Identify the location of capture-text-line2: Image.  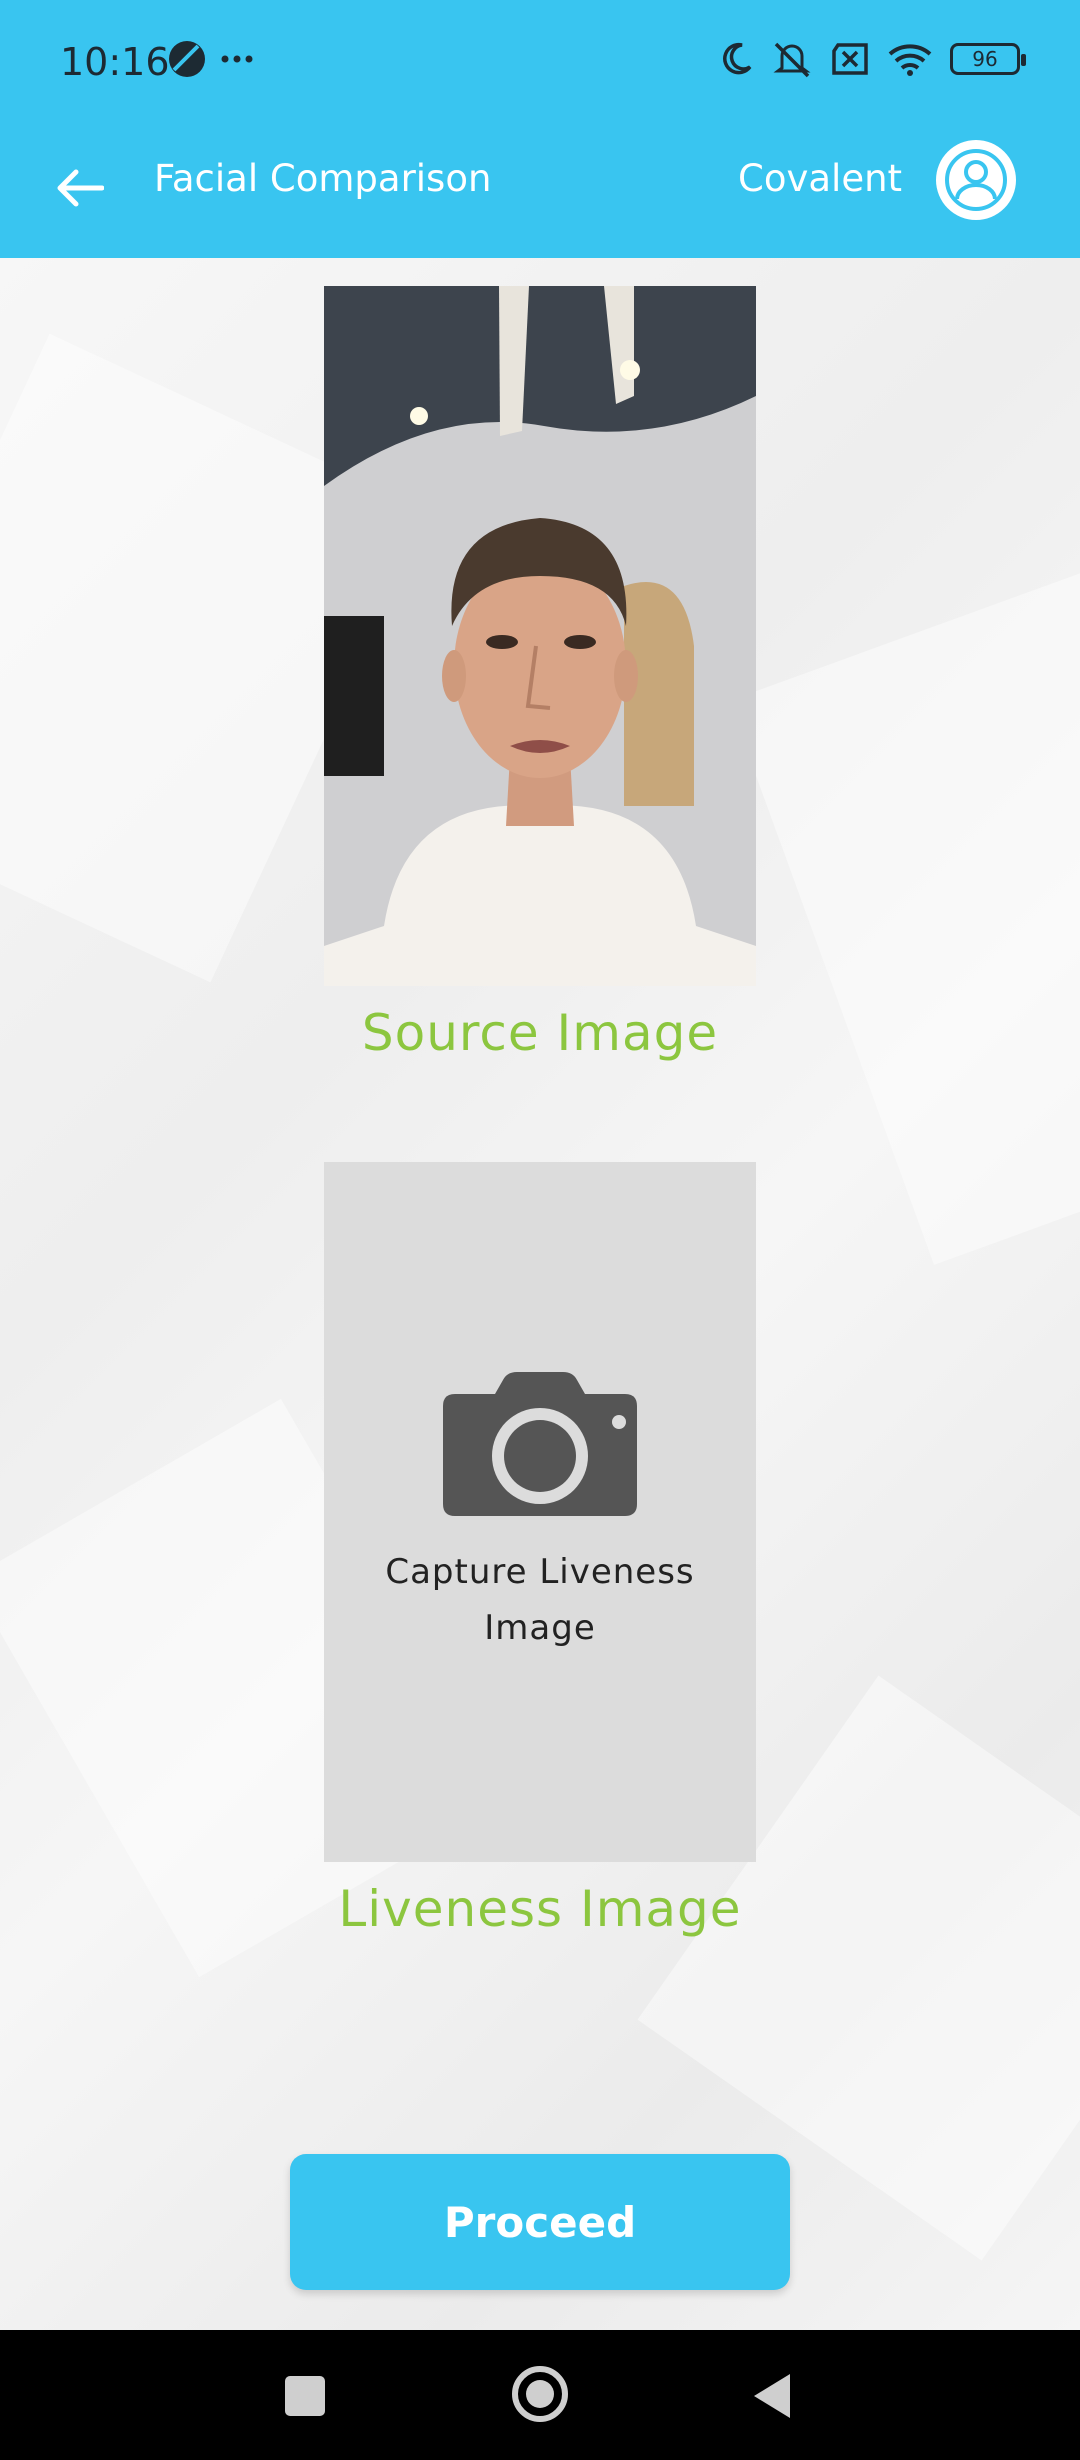
(540, 1628).